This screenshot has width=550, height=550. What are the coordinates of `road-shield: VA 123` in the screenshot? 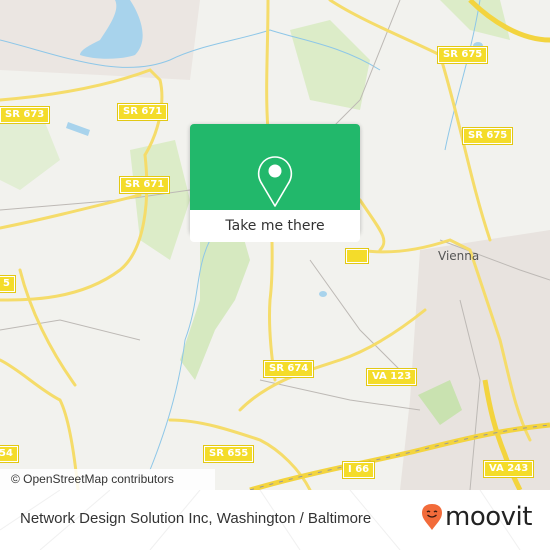 It's located at (391, 377).